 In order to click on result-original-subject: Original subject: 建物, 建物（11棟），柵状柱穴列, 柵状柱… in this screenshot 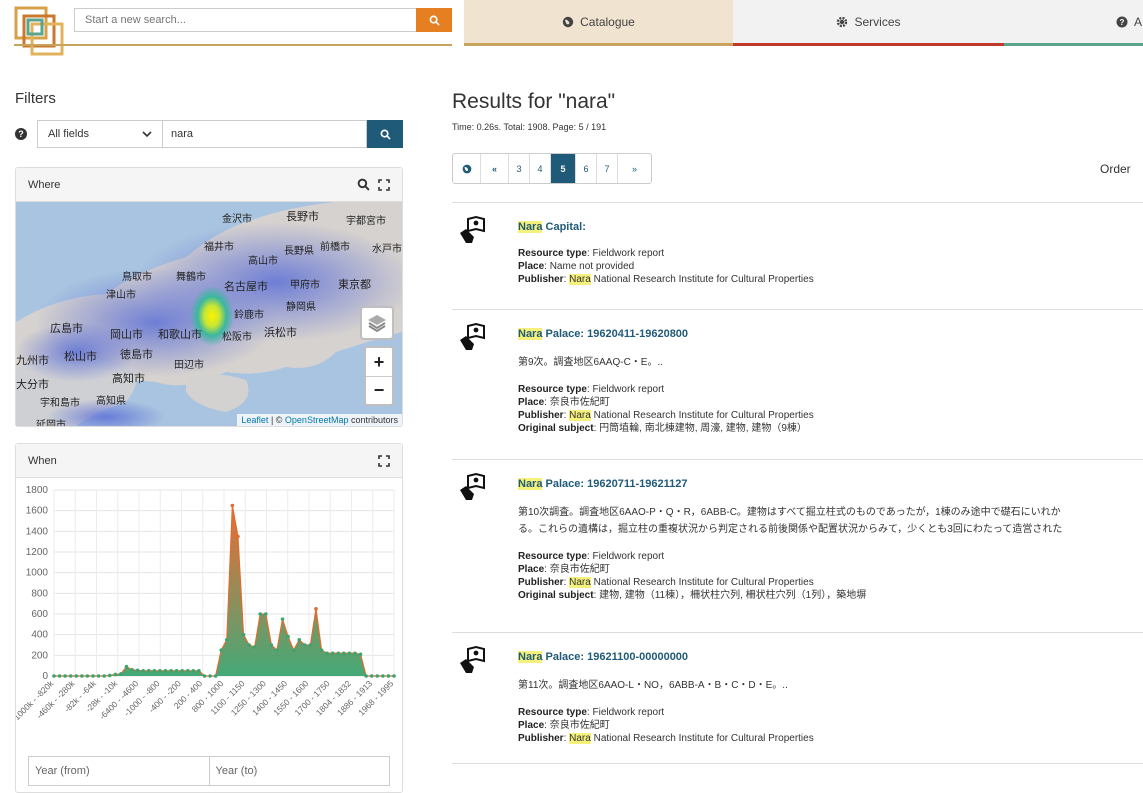, I will do `click(692, 595)`.